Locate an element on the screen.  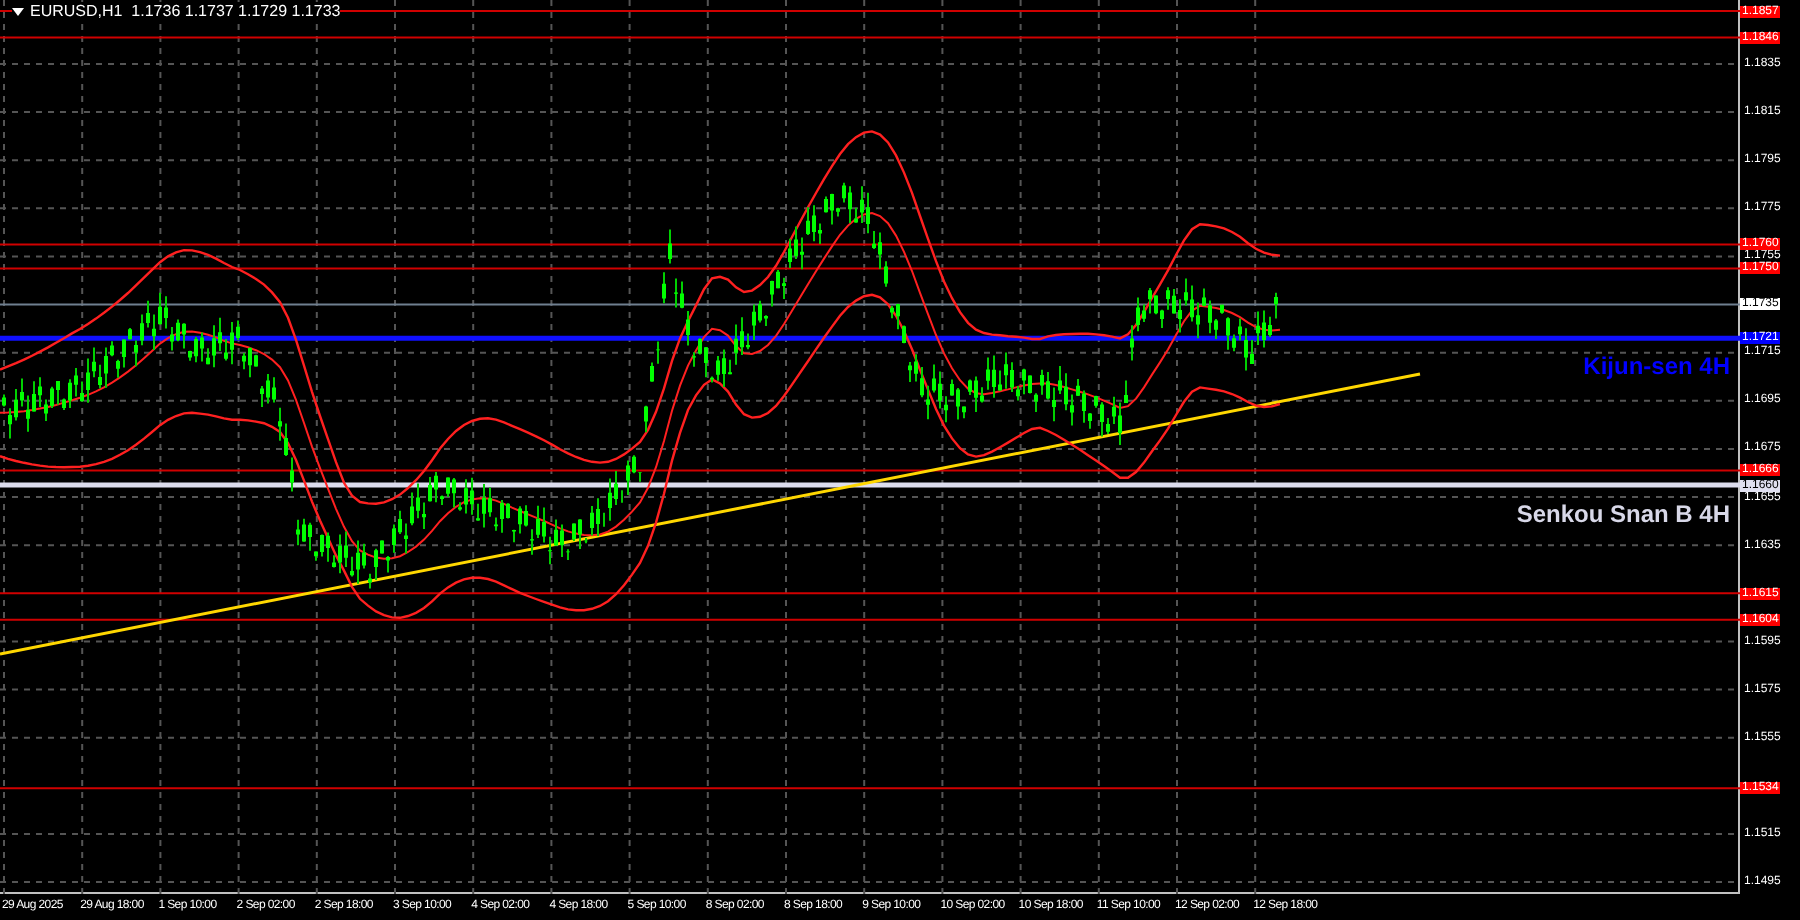
indicator-caption: Kijun-sen 4H is located at coordinates (1656, 366).